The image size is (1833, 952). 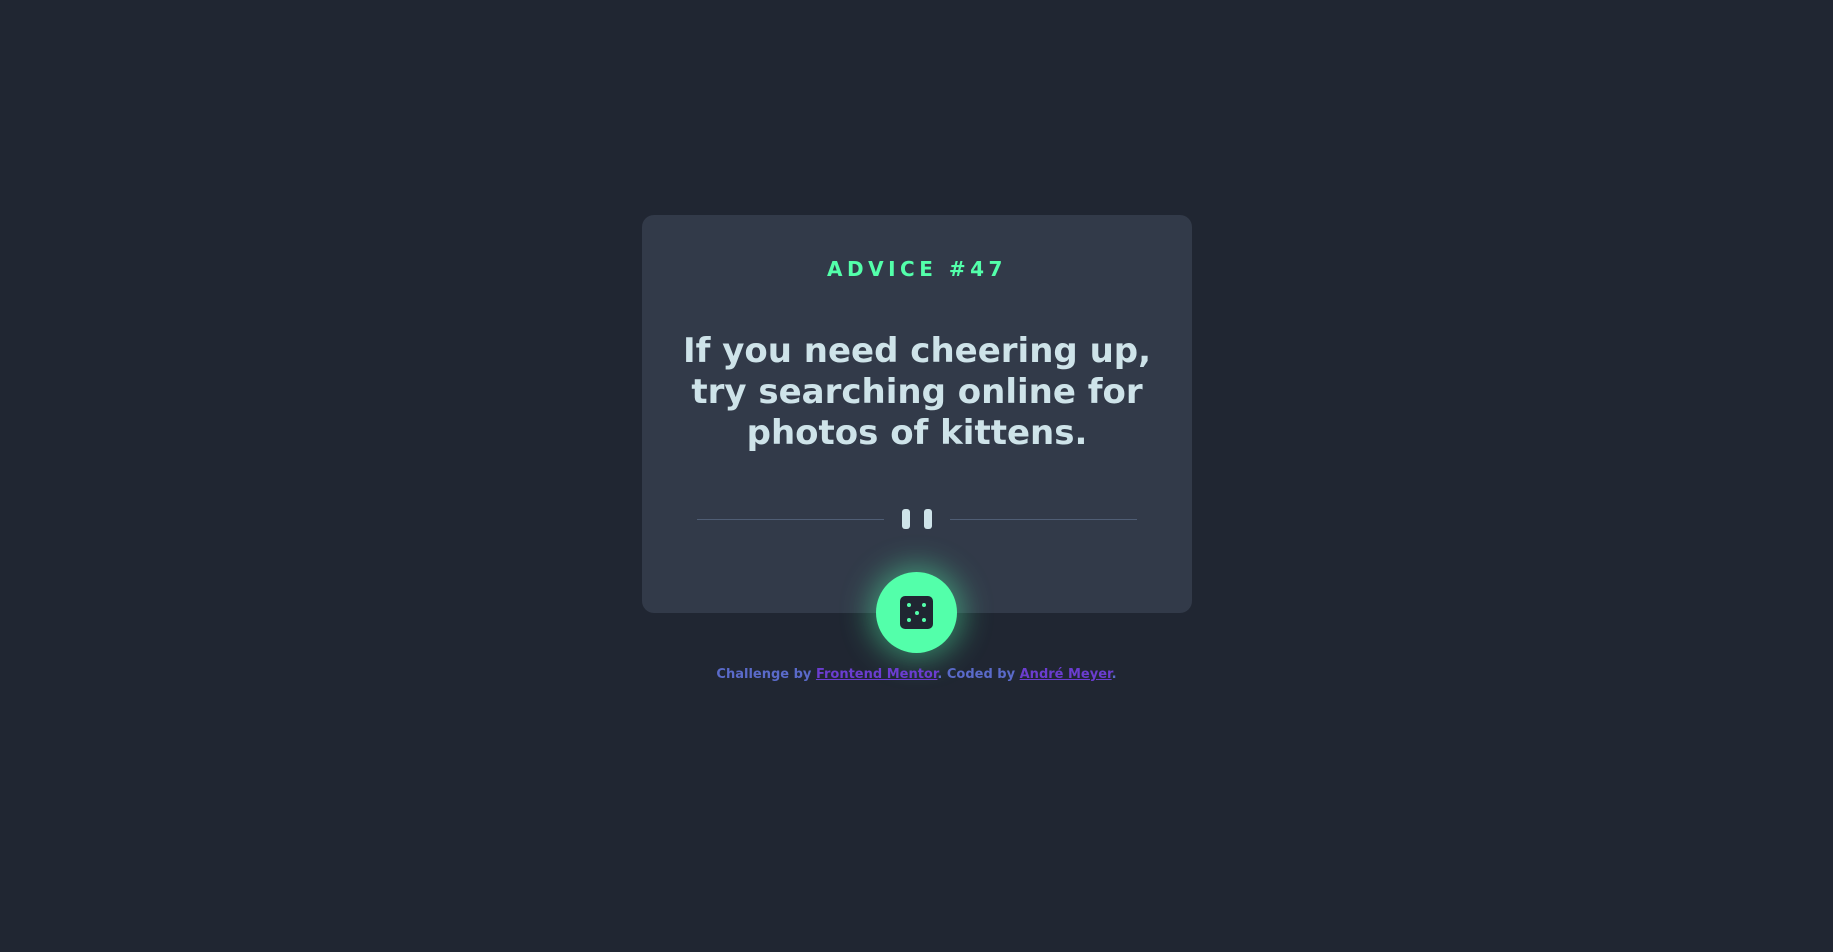 I want to click on coded-prefix: . Coded by, so click(x=976, y=674).